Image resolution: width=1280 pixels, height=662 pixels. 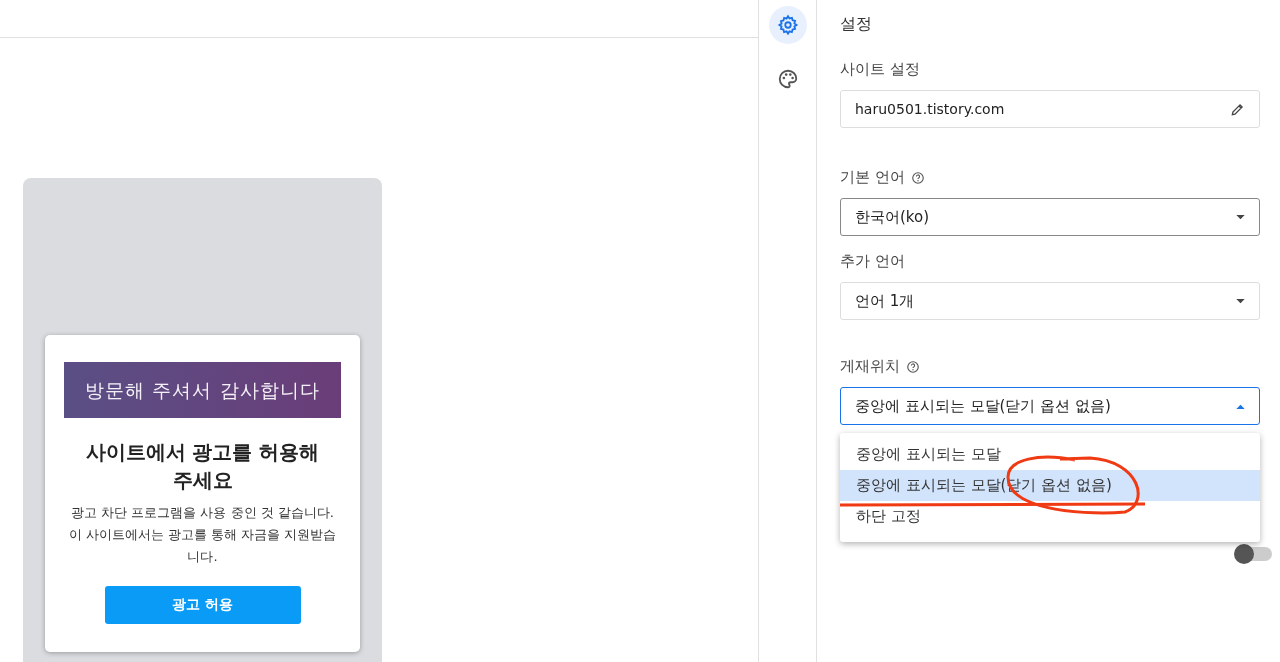 What do you see at coordinates (872, 261) in the screenshot?
I see `field-label: 추가 언어` at bounding box center [872, 261].